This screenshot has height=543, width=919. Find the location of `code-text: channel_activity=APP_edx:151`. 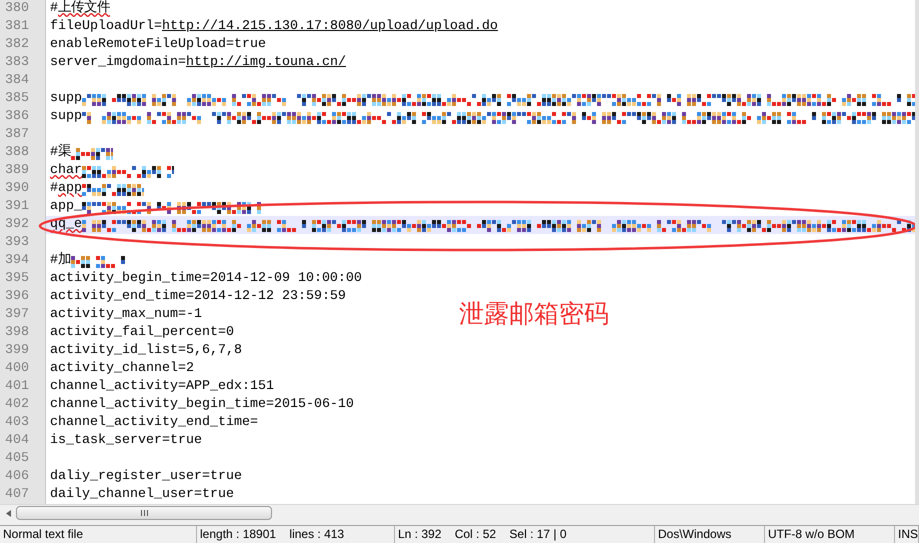

code-text: channel_activity=APP_edx:151 is located at coordinates (162, 387).